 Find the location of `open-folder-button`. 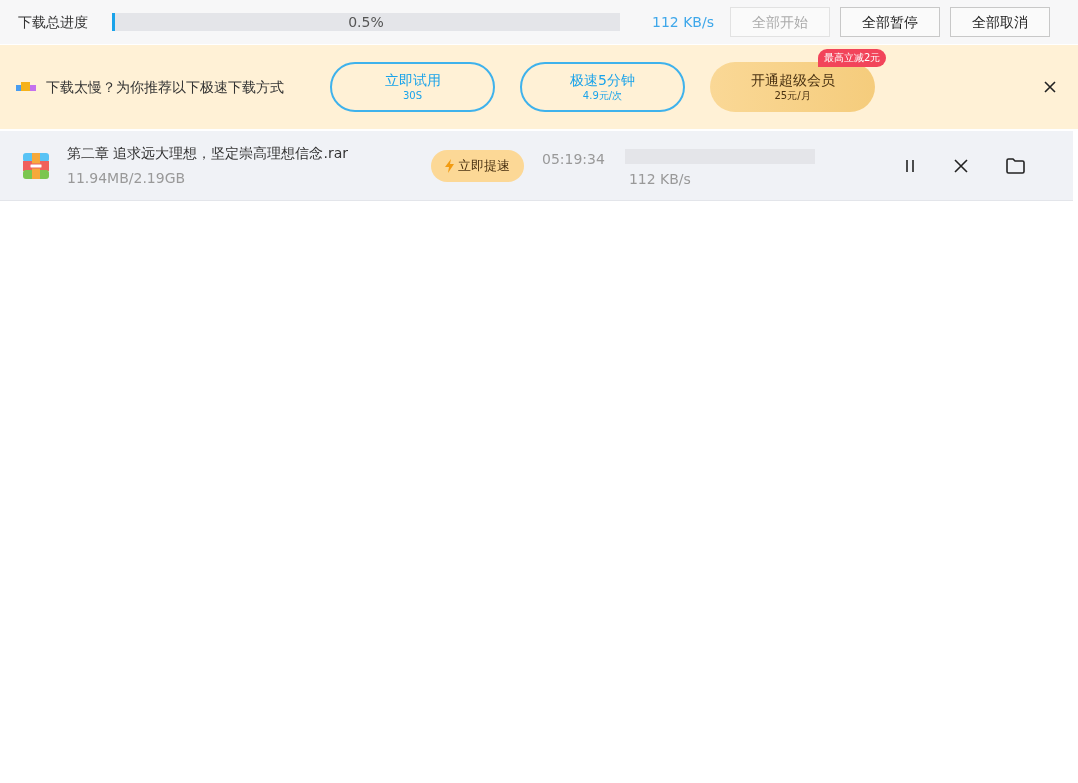

open-folder-button is located at coordinates (1015, 165).